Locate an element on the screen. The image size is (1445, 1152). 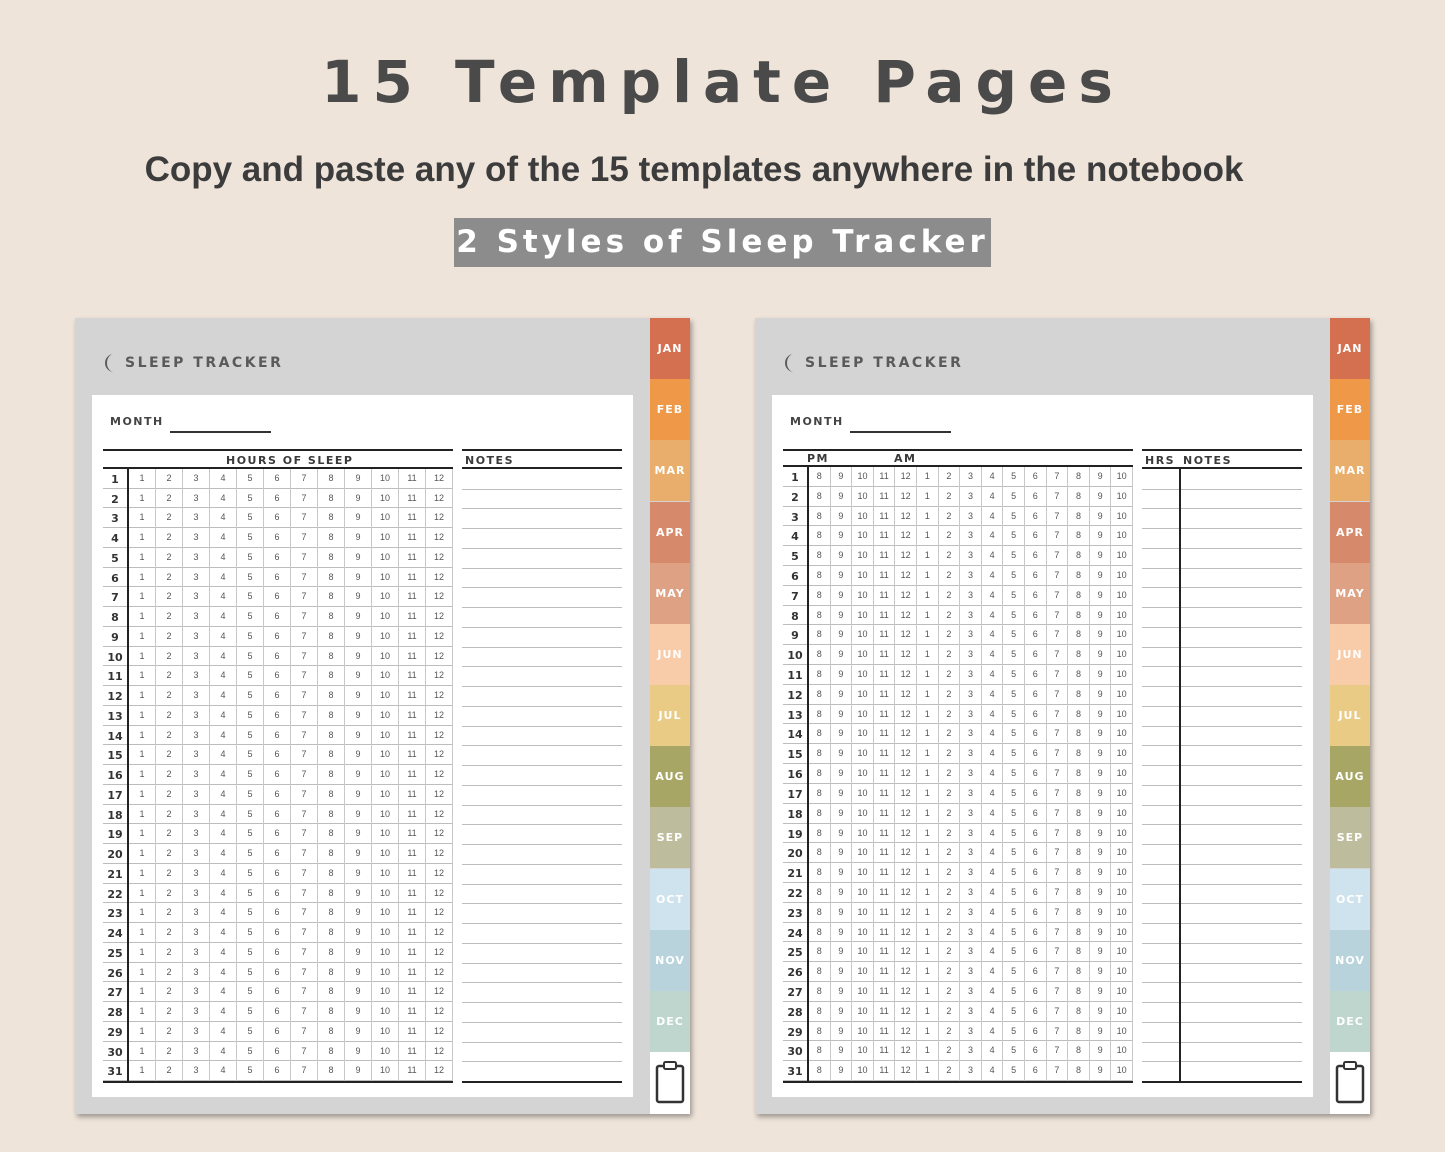
month-tab-nov: NOV is located at coordinates (1350, 960).